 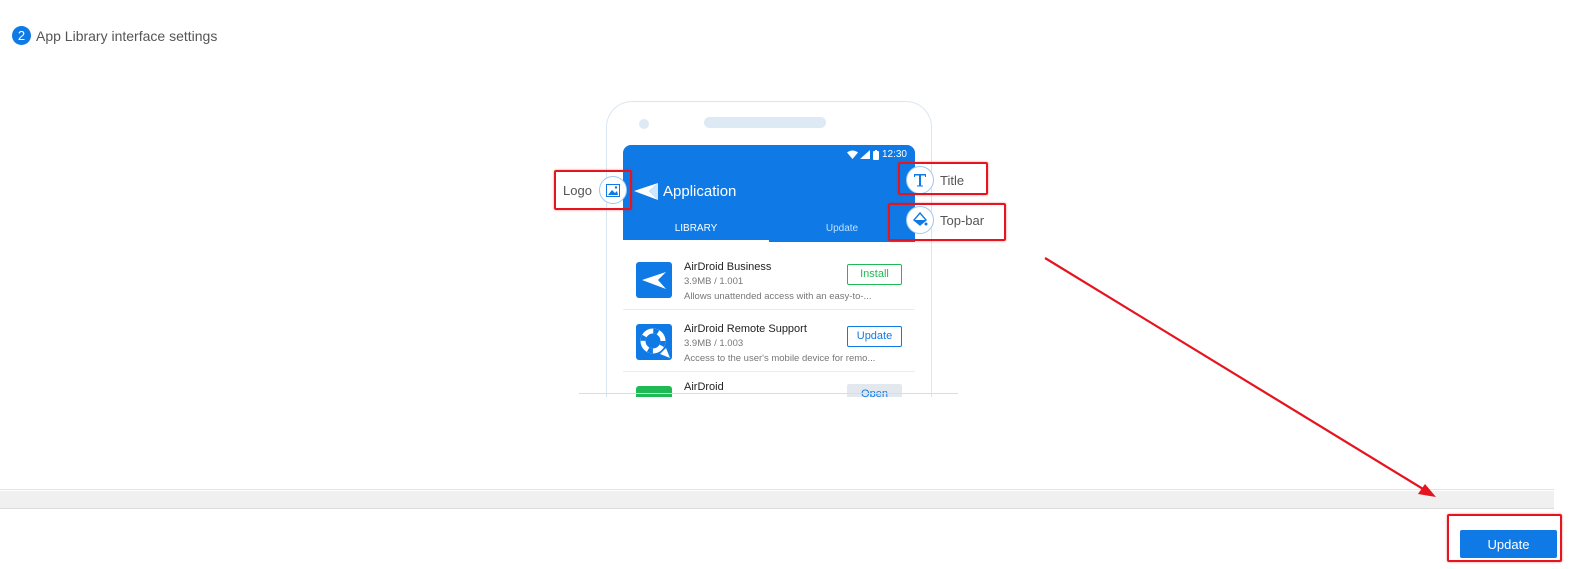 I want to click on topbar-highlight, so click(x=947, y=222).